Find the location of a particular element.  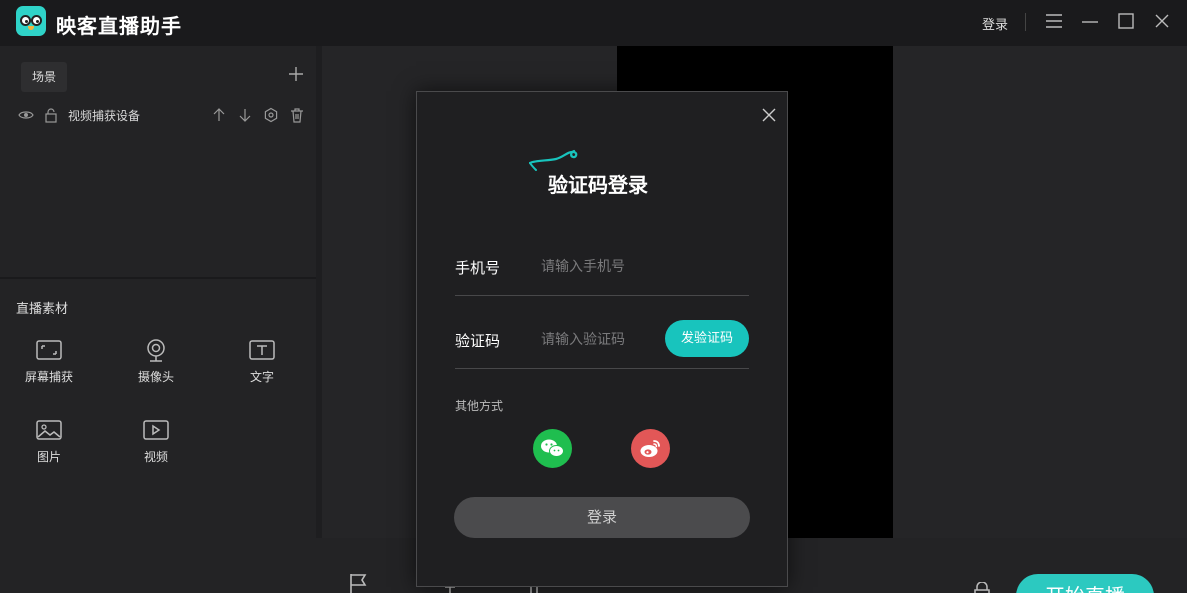

wechat-icon is located at coordinates (552, 448).